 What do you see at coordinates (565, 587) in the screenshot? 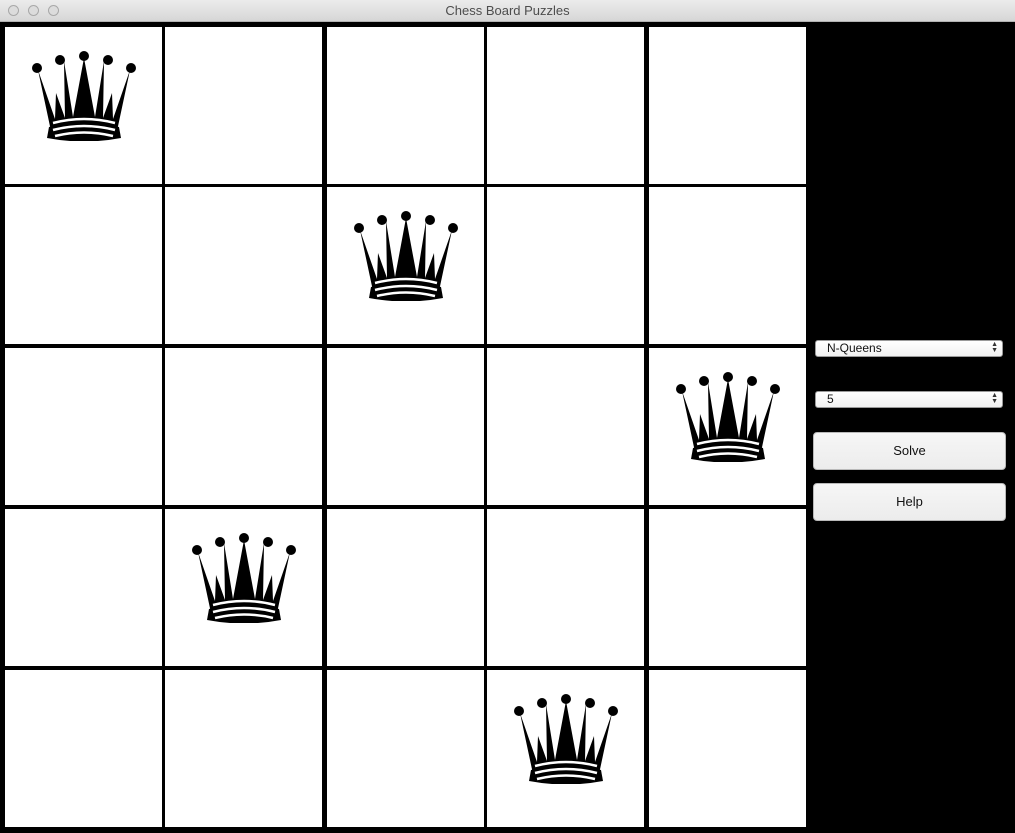
I see `board-square-r4-c4` at bounding box center [565, 587].